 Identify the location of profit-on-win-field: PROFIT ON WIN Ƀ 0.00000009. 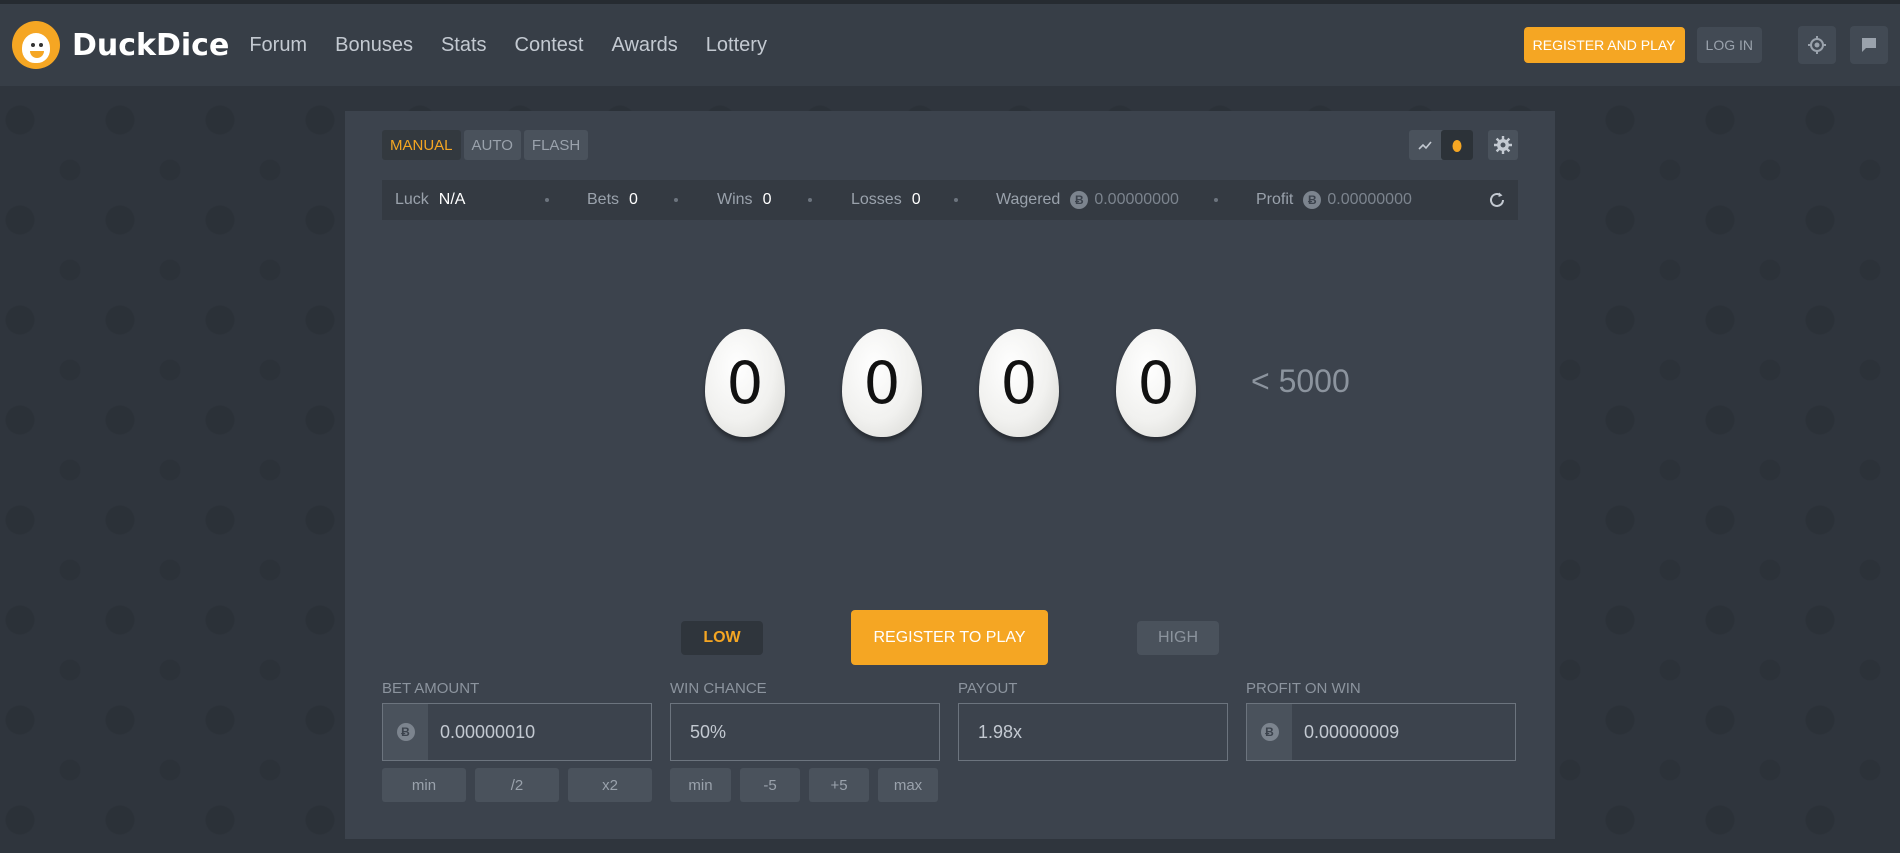
(1381, 720).